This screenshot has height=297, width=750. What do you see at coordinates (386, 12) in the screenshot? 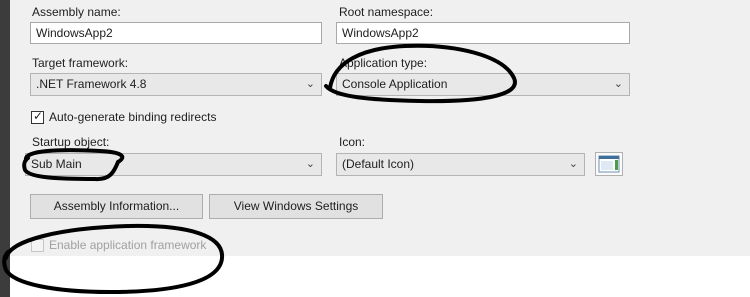
I see `root-namespace-label: Root namespace:` at bounding box center [386, 12].